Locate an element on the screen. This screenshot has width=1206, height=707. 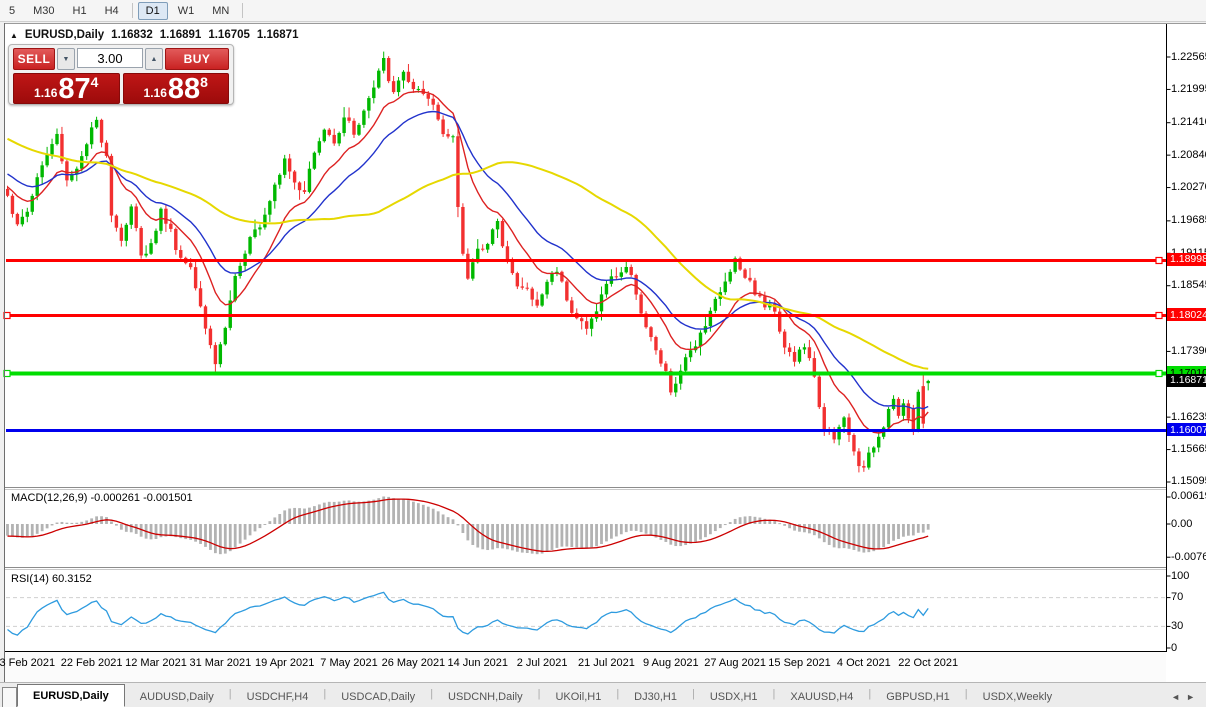
tab-stub is located at coordinates (9, 697).